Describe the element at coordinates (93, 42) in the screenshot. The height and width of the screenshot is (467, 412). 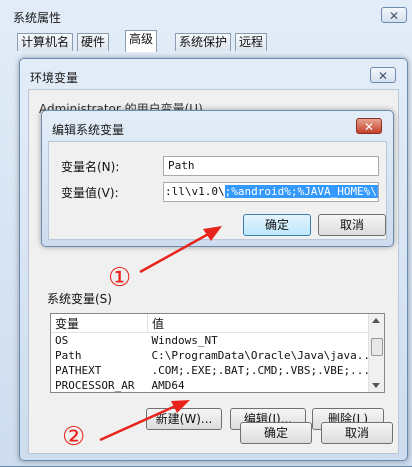
I see `tab-hardware: 硬件` at that location.